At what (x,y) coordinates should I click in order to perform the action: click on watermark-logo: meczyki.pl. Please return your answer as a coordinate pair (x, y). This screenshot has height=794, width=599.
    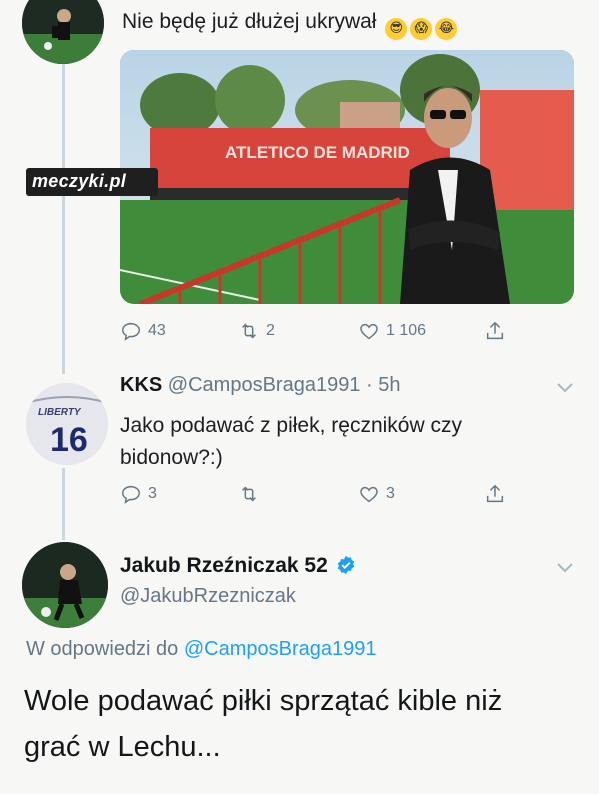
    Looking at the image, I should click on (92, 182).